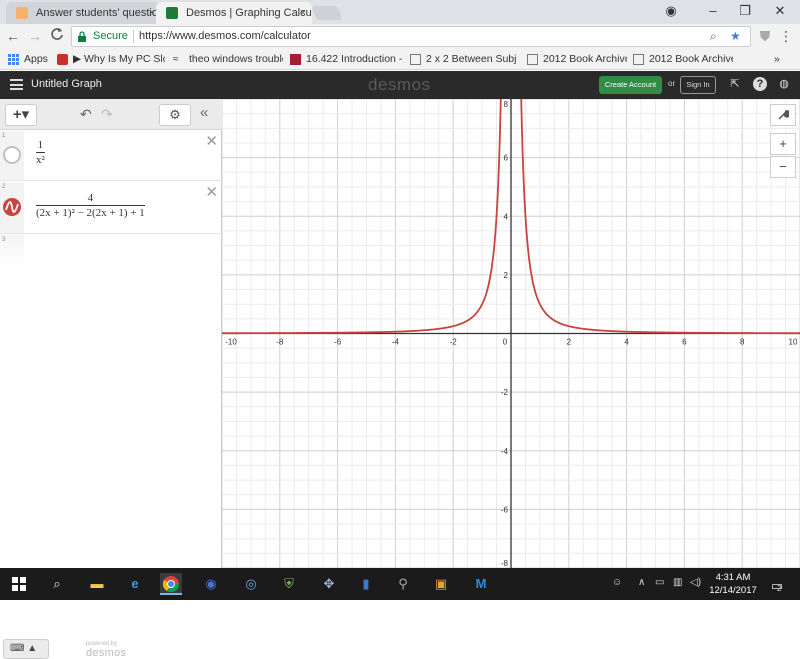 Image resolution: width=800 pixels, height=659 pixels. I want to click on graph-settings-wrench-button, so click(783, 115).